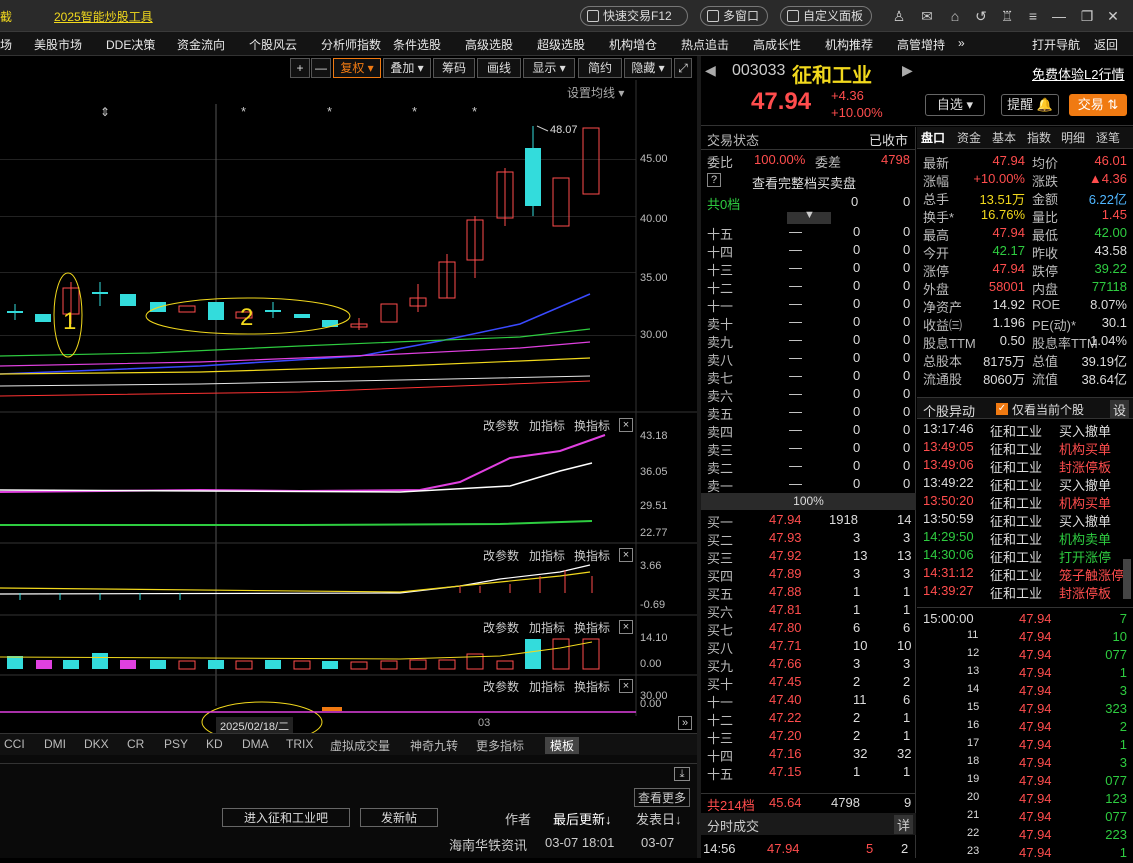  What do you see at coordinates (907, 70) in the screenshot?
I see `next-stock-icon: ▶` at bounding box center [907, 70].